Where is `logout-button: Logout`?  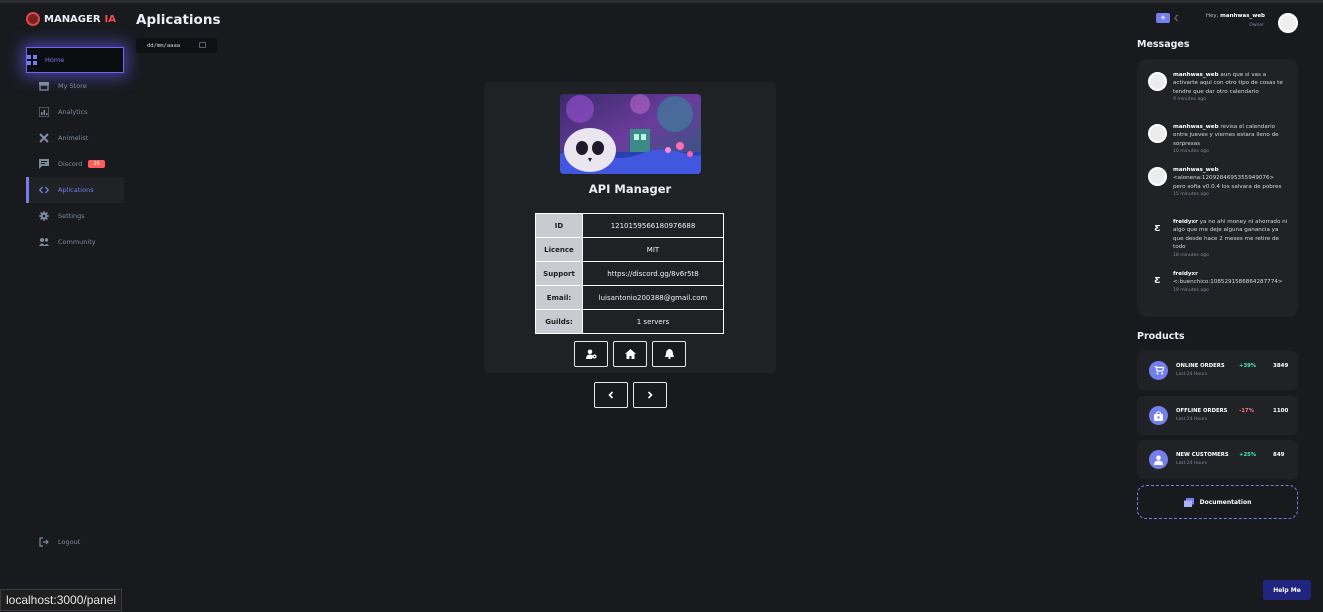
logout-button: Logout is located at coordinates (53, 542).